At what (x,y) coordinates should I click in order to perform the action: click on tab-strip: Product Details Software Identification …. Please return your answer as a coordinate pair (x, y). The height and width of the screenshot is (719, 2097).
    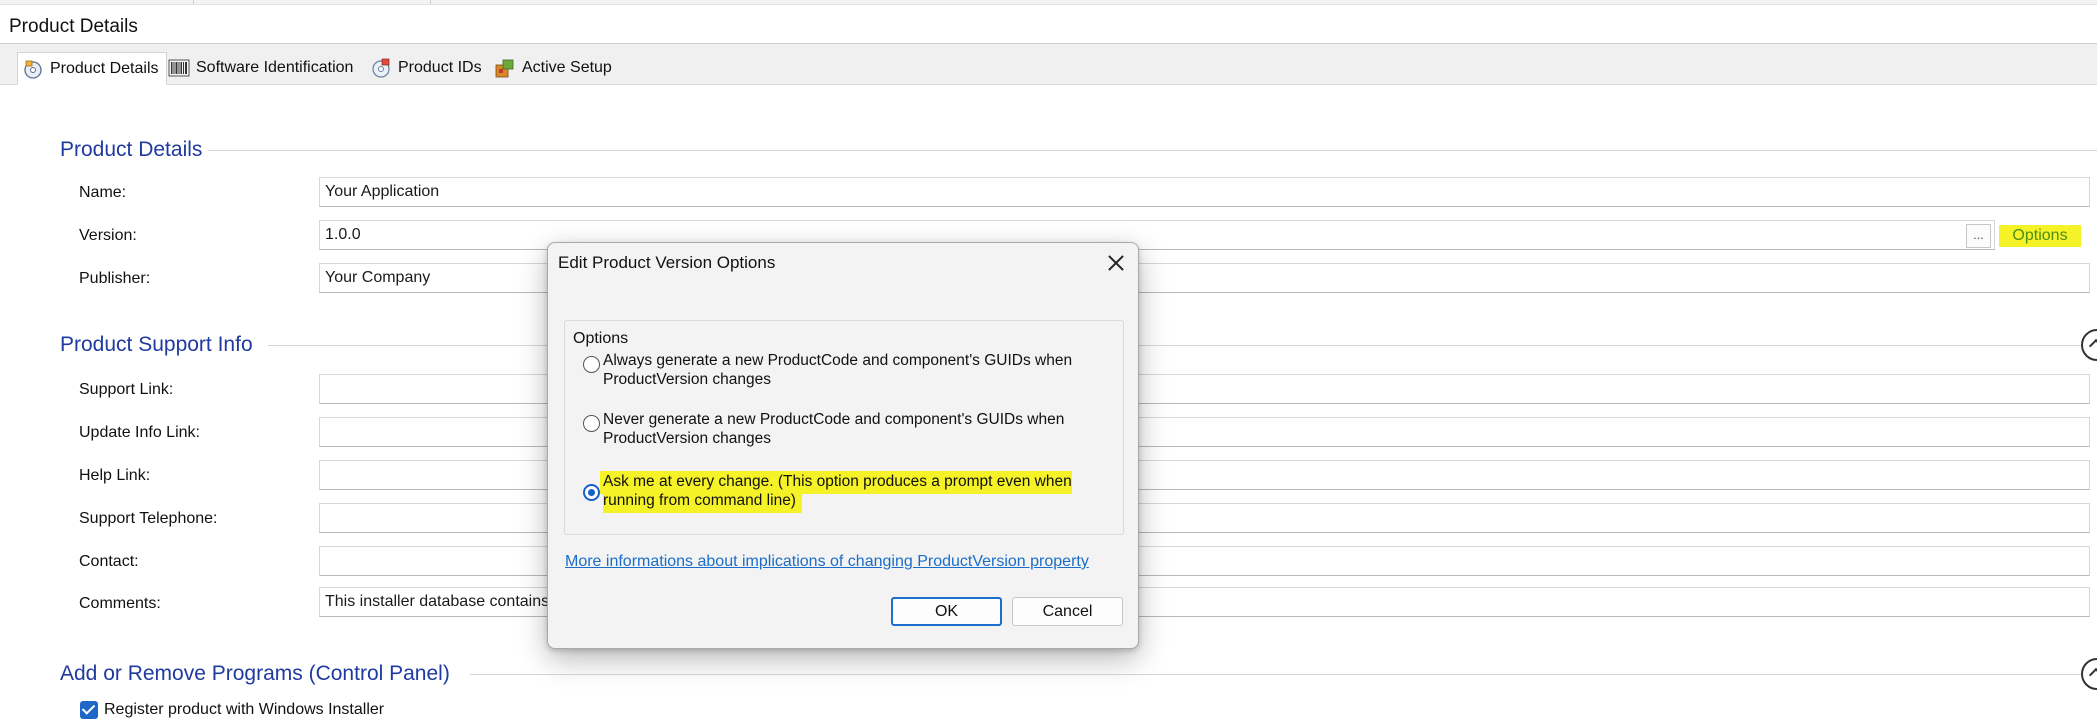
    Looking at the image, I should click on (1048, 64).